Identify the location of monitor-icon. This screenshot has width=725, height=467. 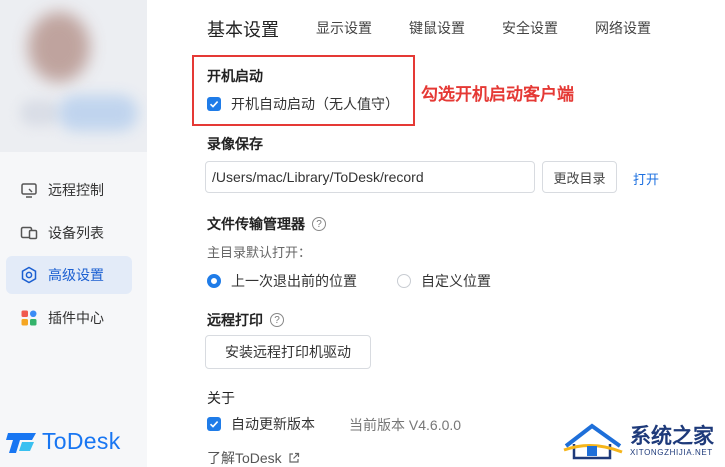
(29, 190).